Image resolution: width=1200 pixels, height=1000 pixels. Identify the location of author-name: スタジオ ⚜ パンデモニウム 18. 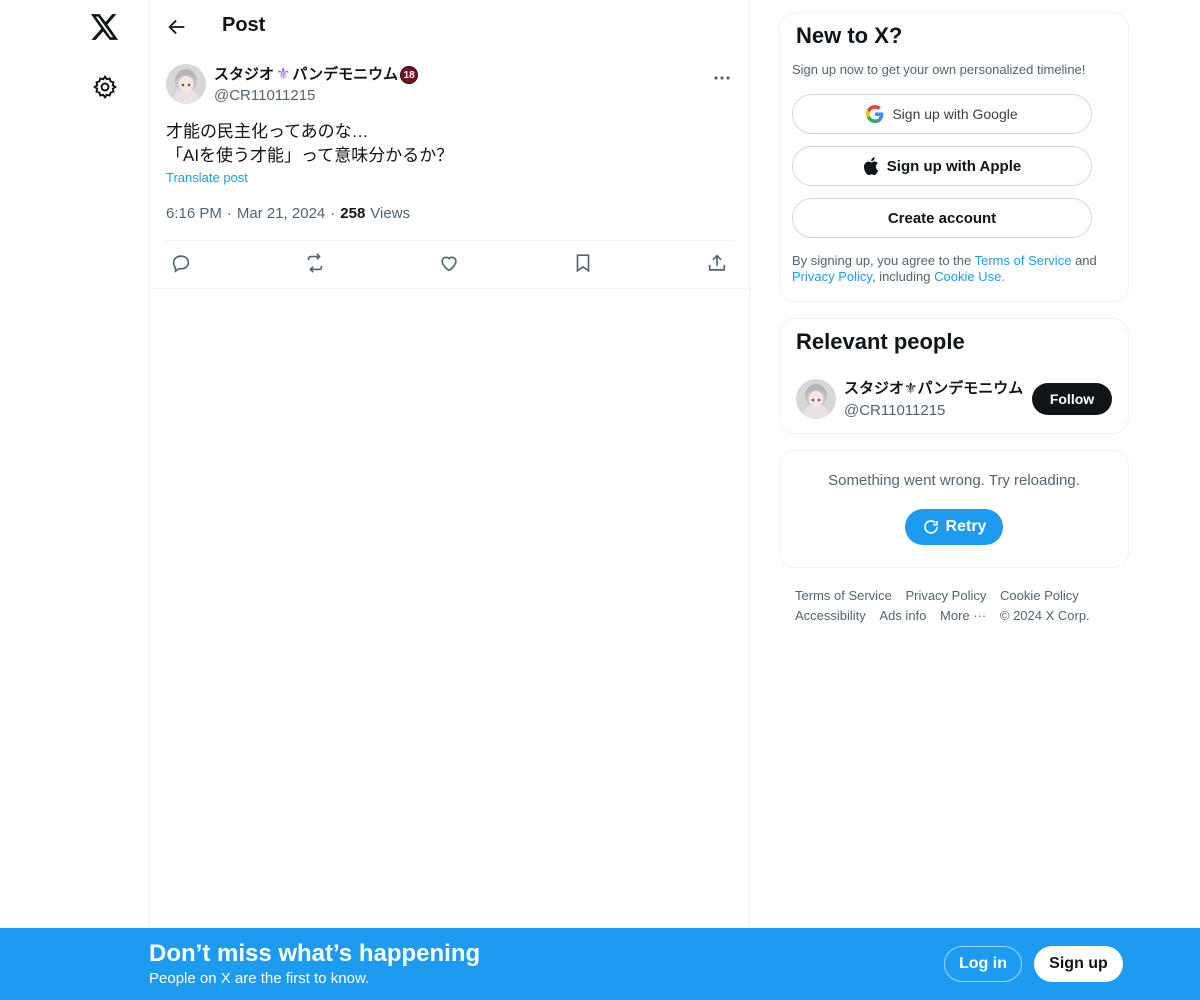
(316, 75).